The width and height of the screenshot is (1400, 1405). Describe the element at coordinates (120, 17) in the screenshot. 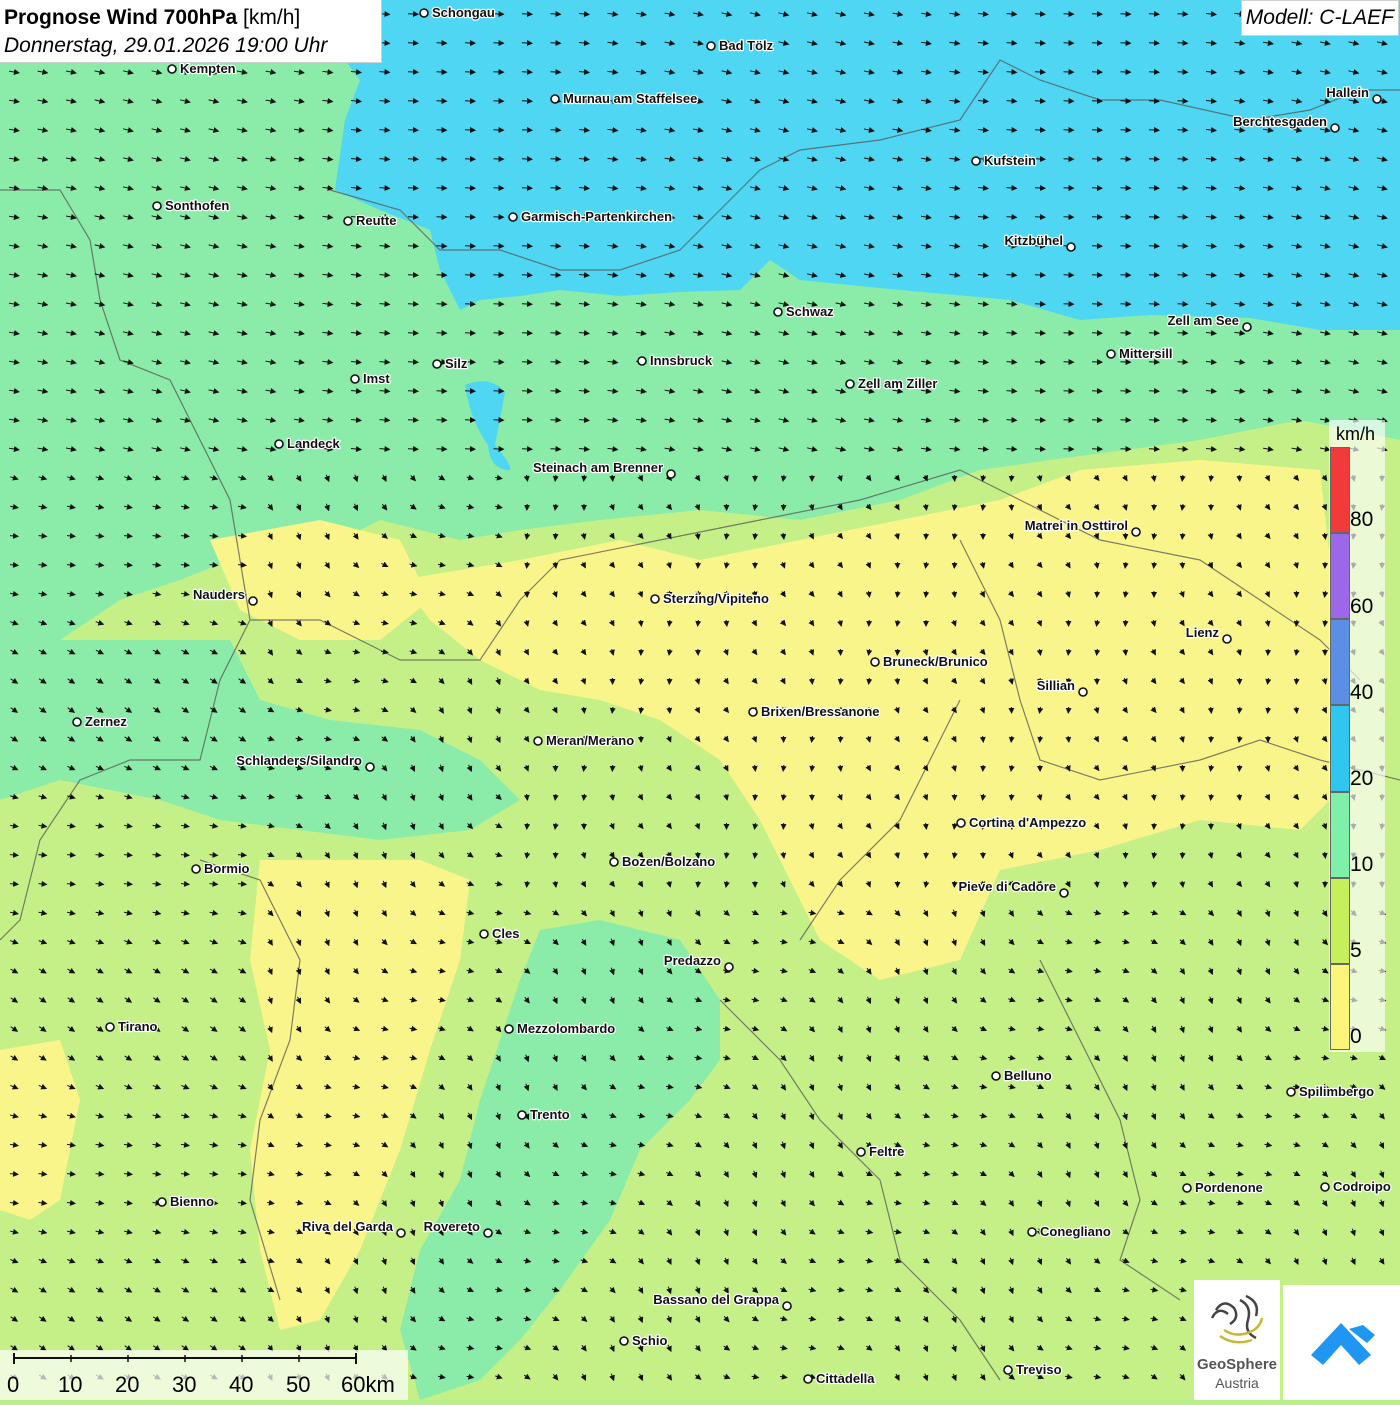

I see `map-title-bold: Prognose Wind 700hPa` at that location.